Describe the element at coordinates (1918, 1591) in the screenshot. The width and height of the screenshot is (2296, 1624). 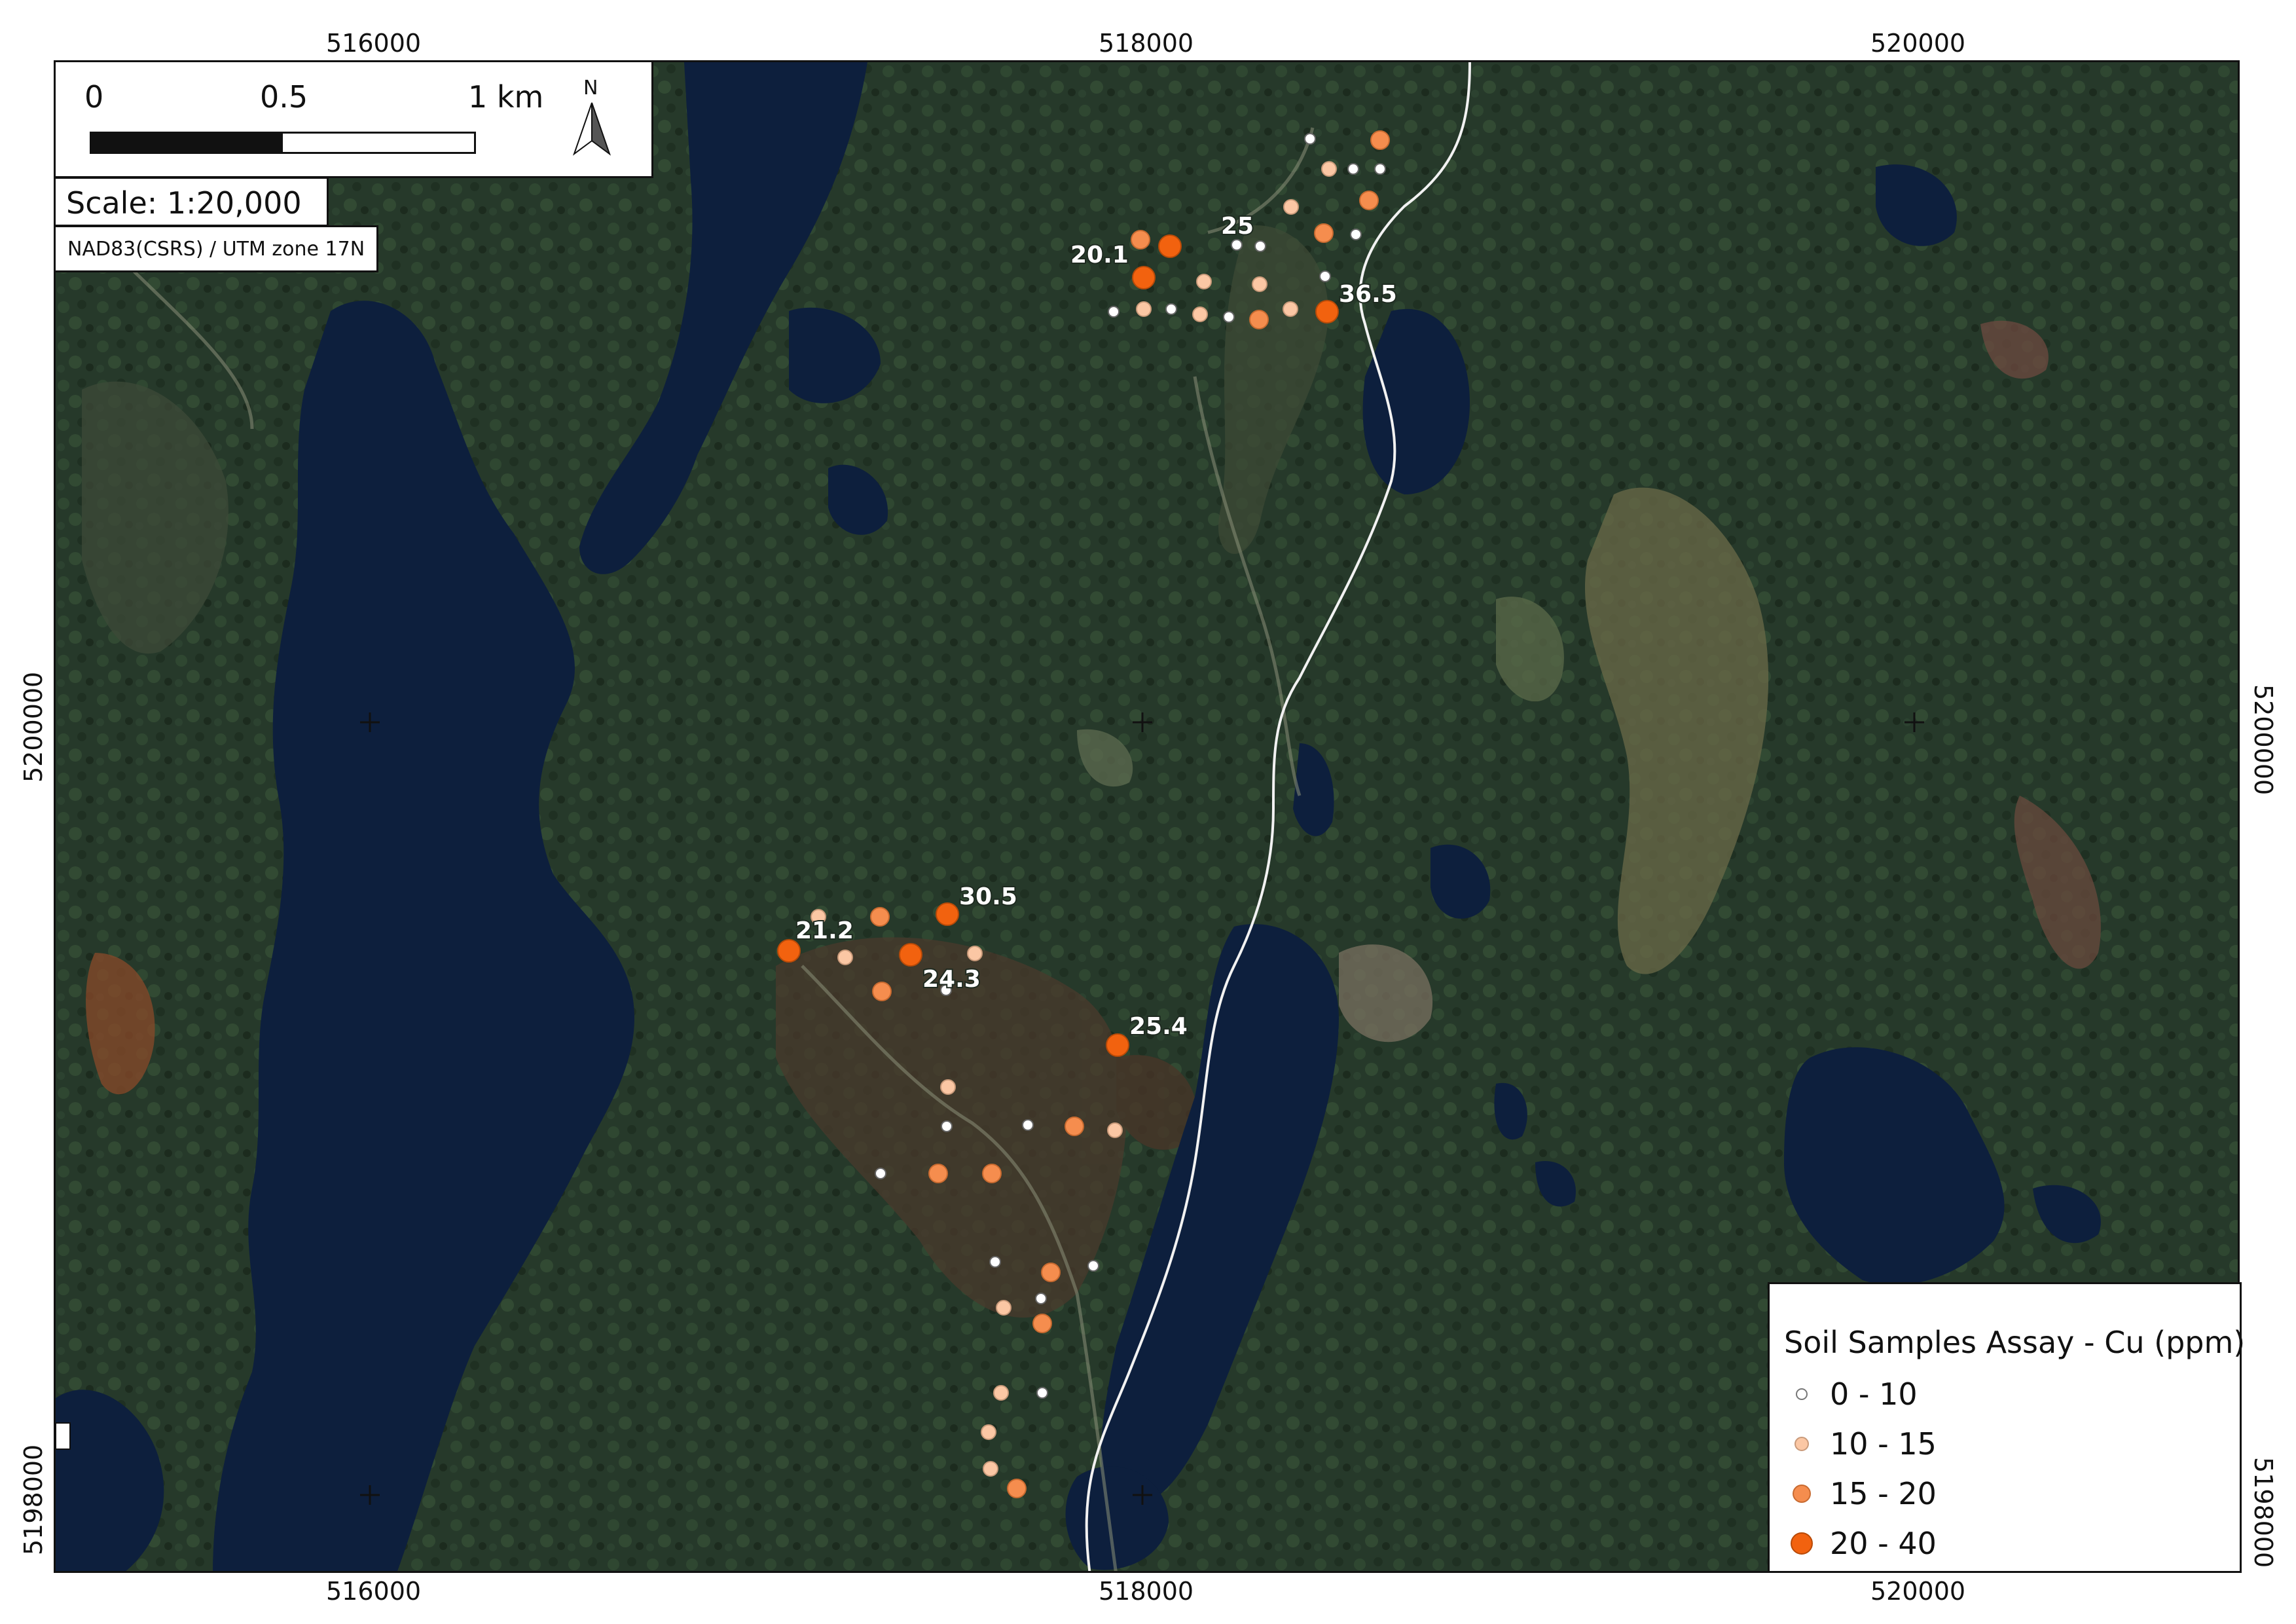
I see `grid-label-bottom-3: 520000` at that location.